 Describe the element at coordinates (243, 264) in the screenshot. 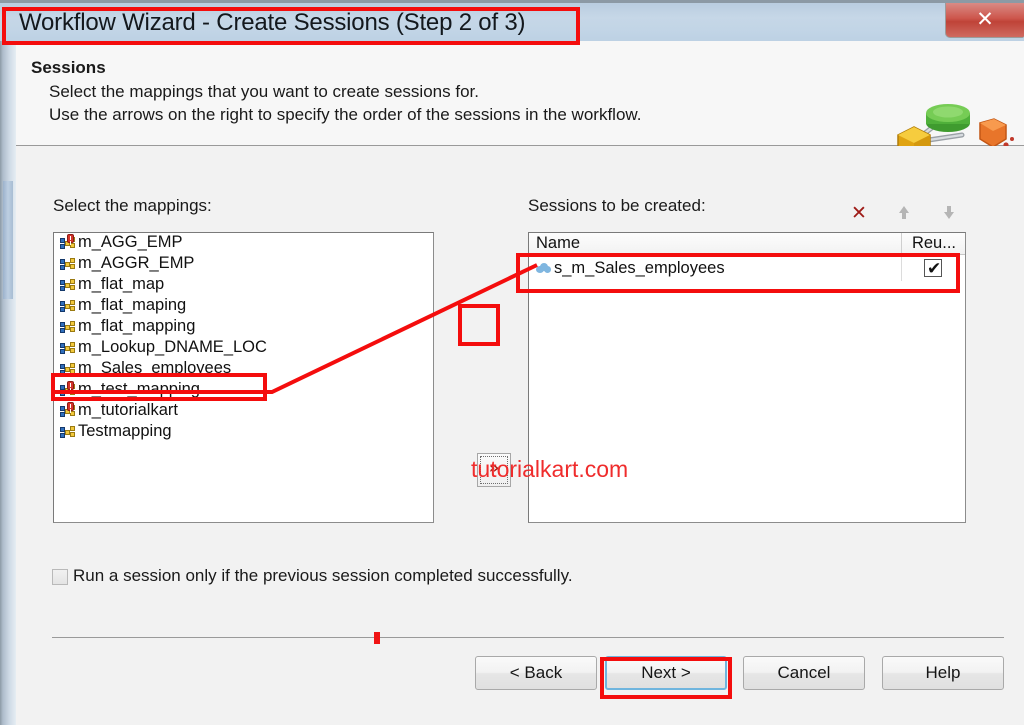

I see `list-item: m_AGGR_EMP` at that location.